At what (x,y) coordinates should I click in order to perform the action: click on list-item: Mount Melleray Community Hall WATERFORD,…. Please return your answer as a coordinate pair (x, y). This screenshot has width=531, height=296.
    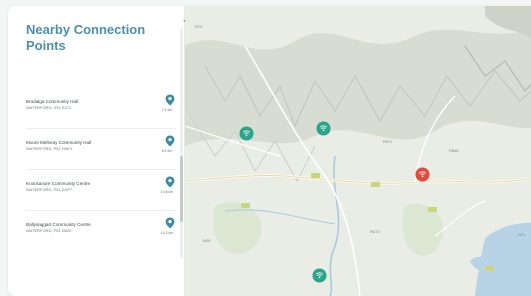
    Looking at the image, I should click on (101, 155).